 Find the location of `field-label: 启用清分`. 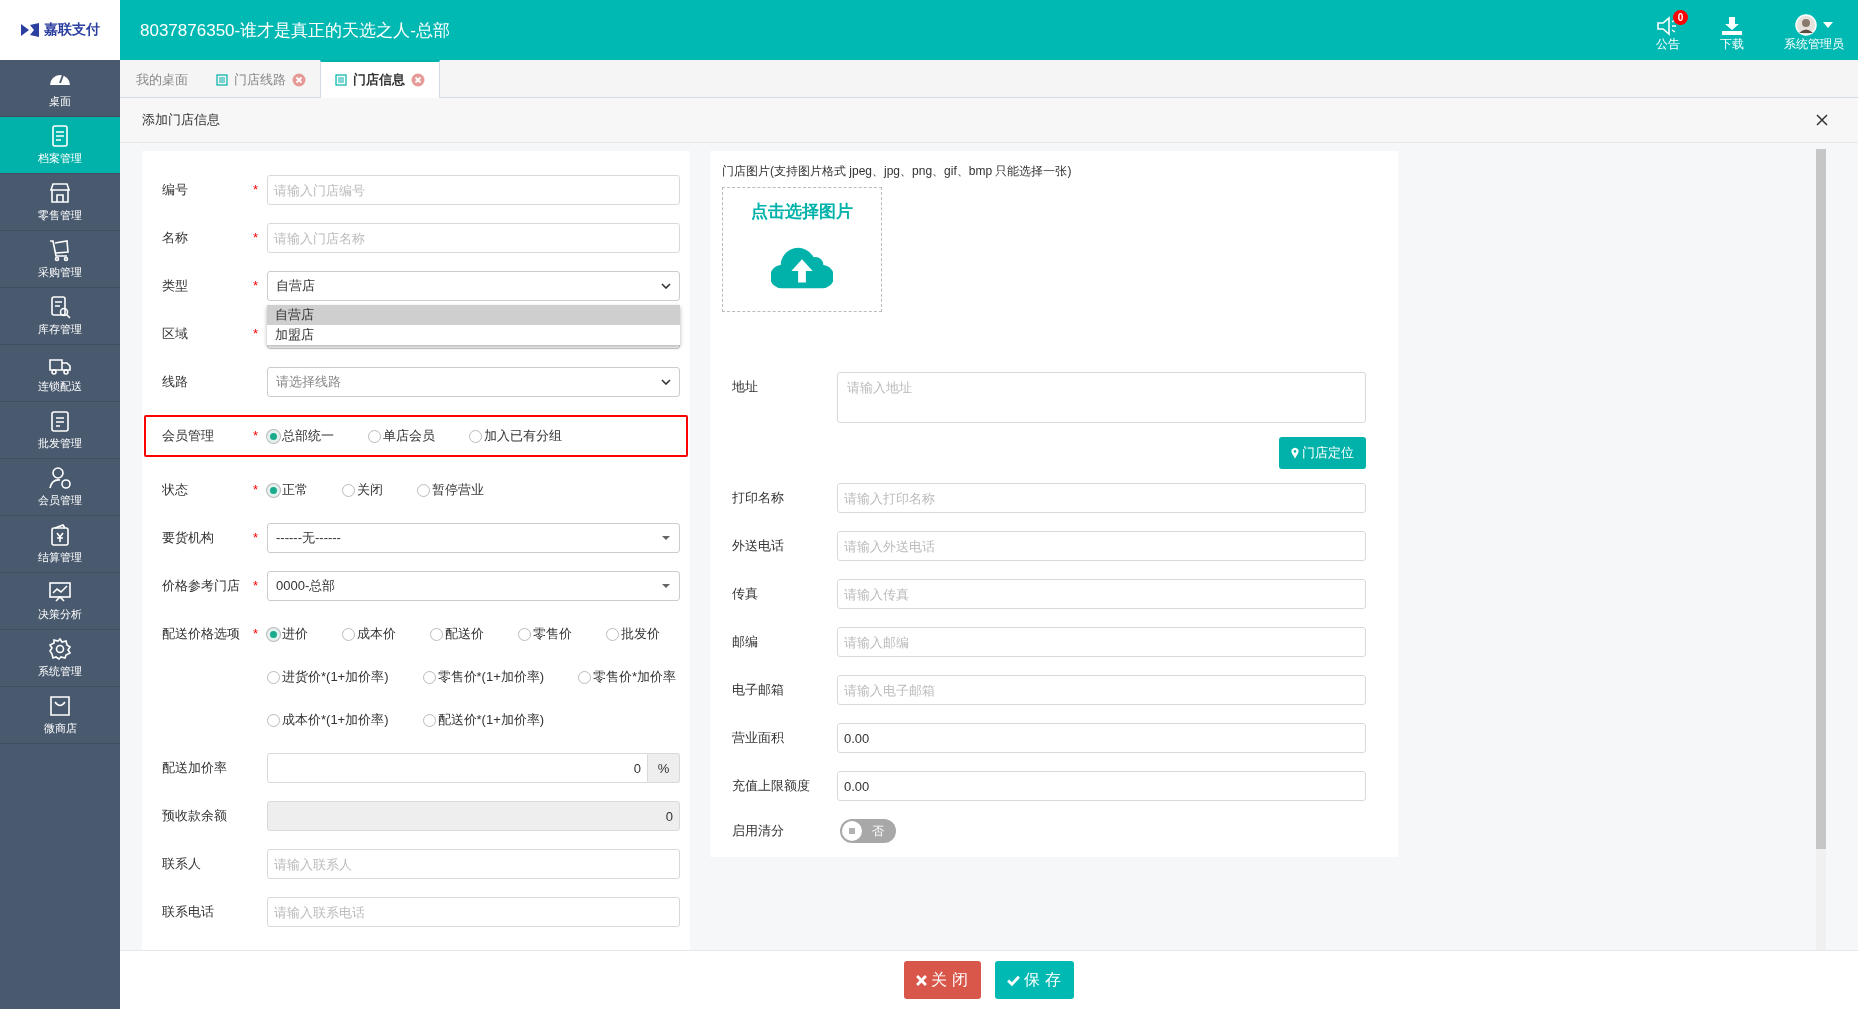

field-label: 启用清分 is located at coordinates (758, 831).